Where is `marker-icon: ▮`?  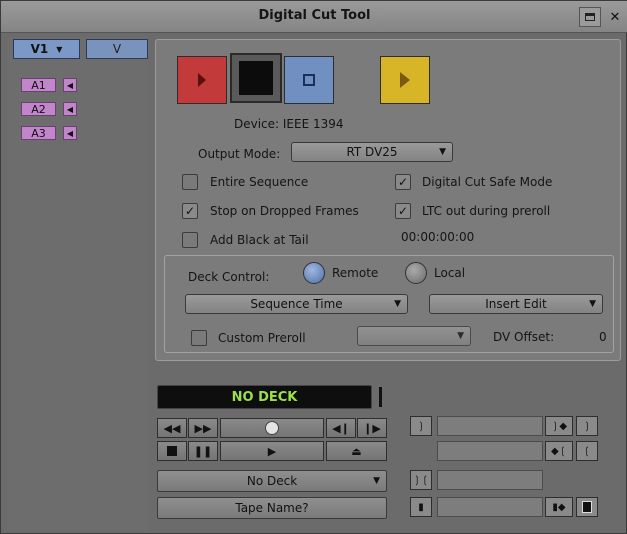
marker-icon: ▮ is located at coordinates (421, 507).